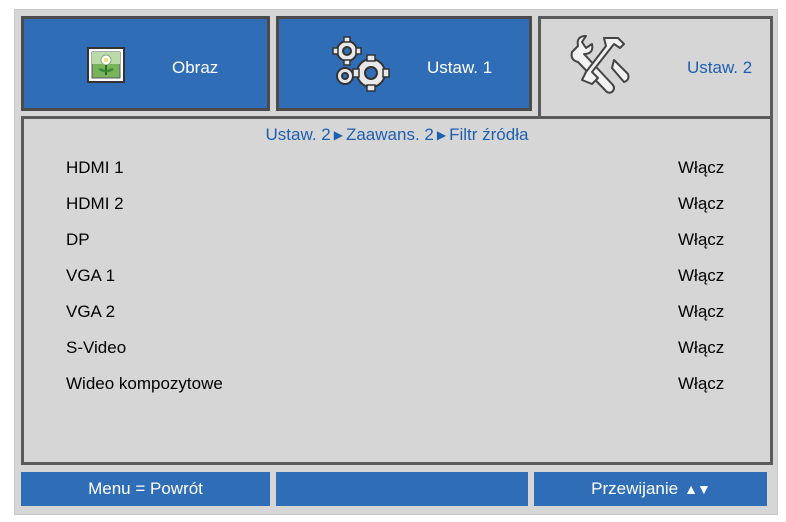  I want to click on tools-icon, so click(601, 67).